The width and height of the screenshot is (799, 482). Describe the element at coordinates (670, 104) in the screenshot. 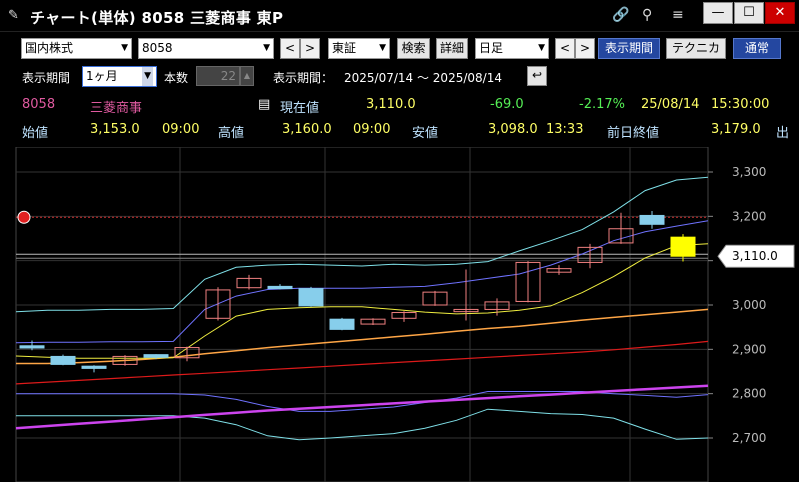

I see `quote-date: 25/08/14` at that location.